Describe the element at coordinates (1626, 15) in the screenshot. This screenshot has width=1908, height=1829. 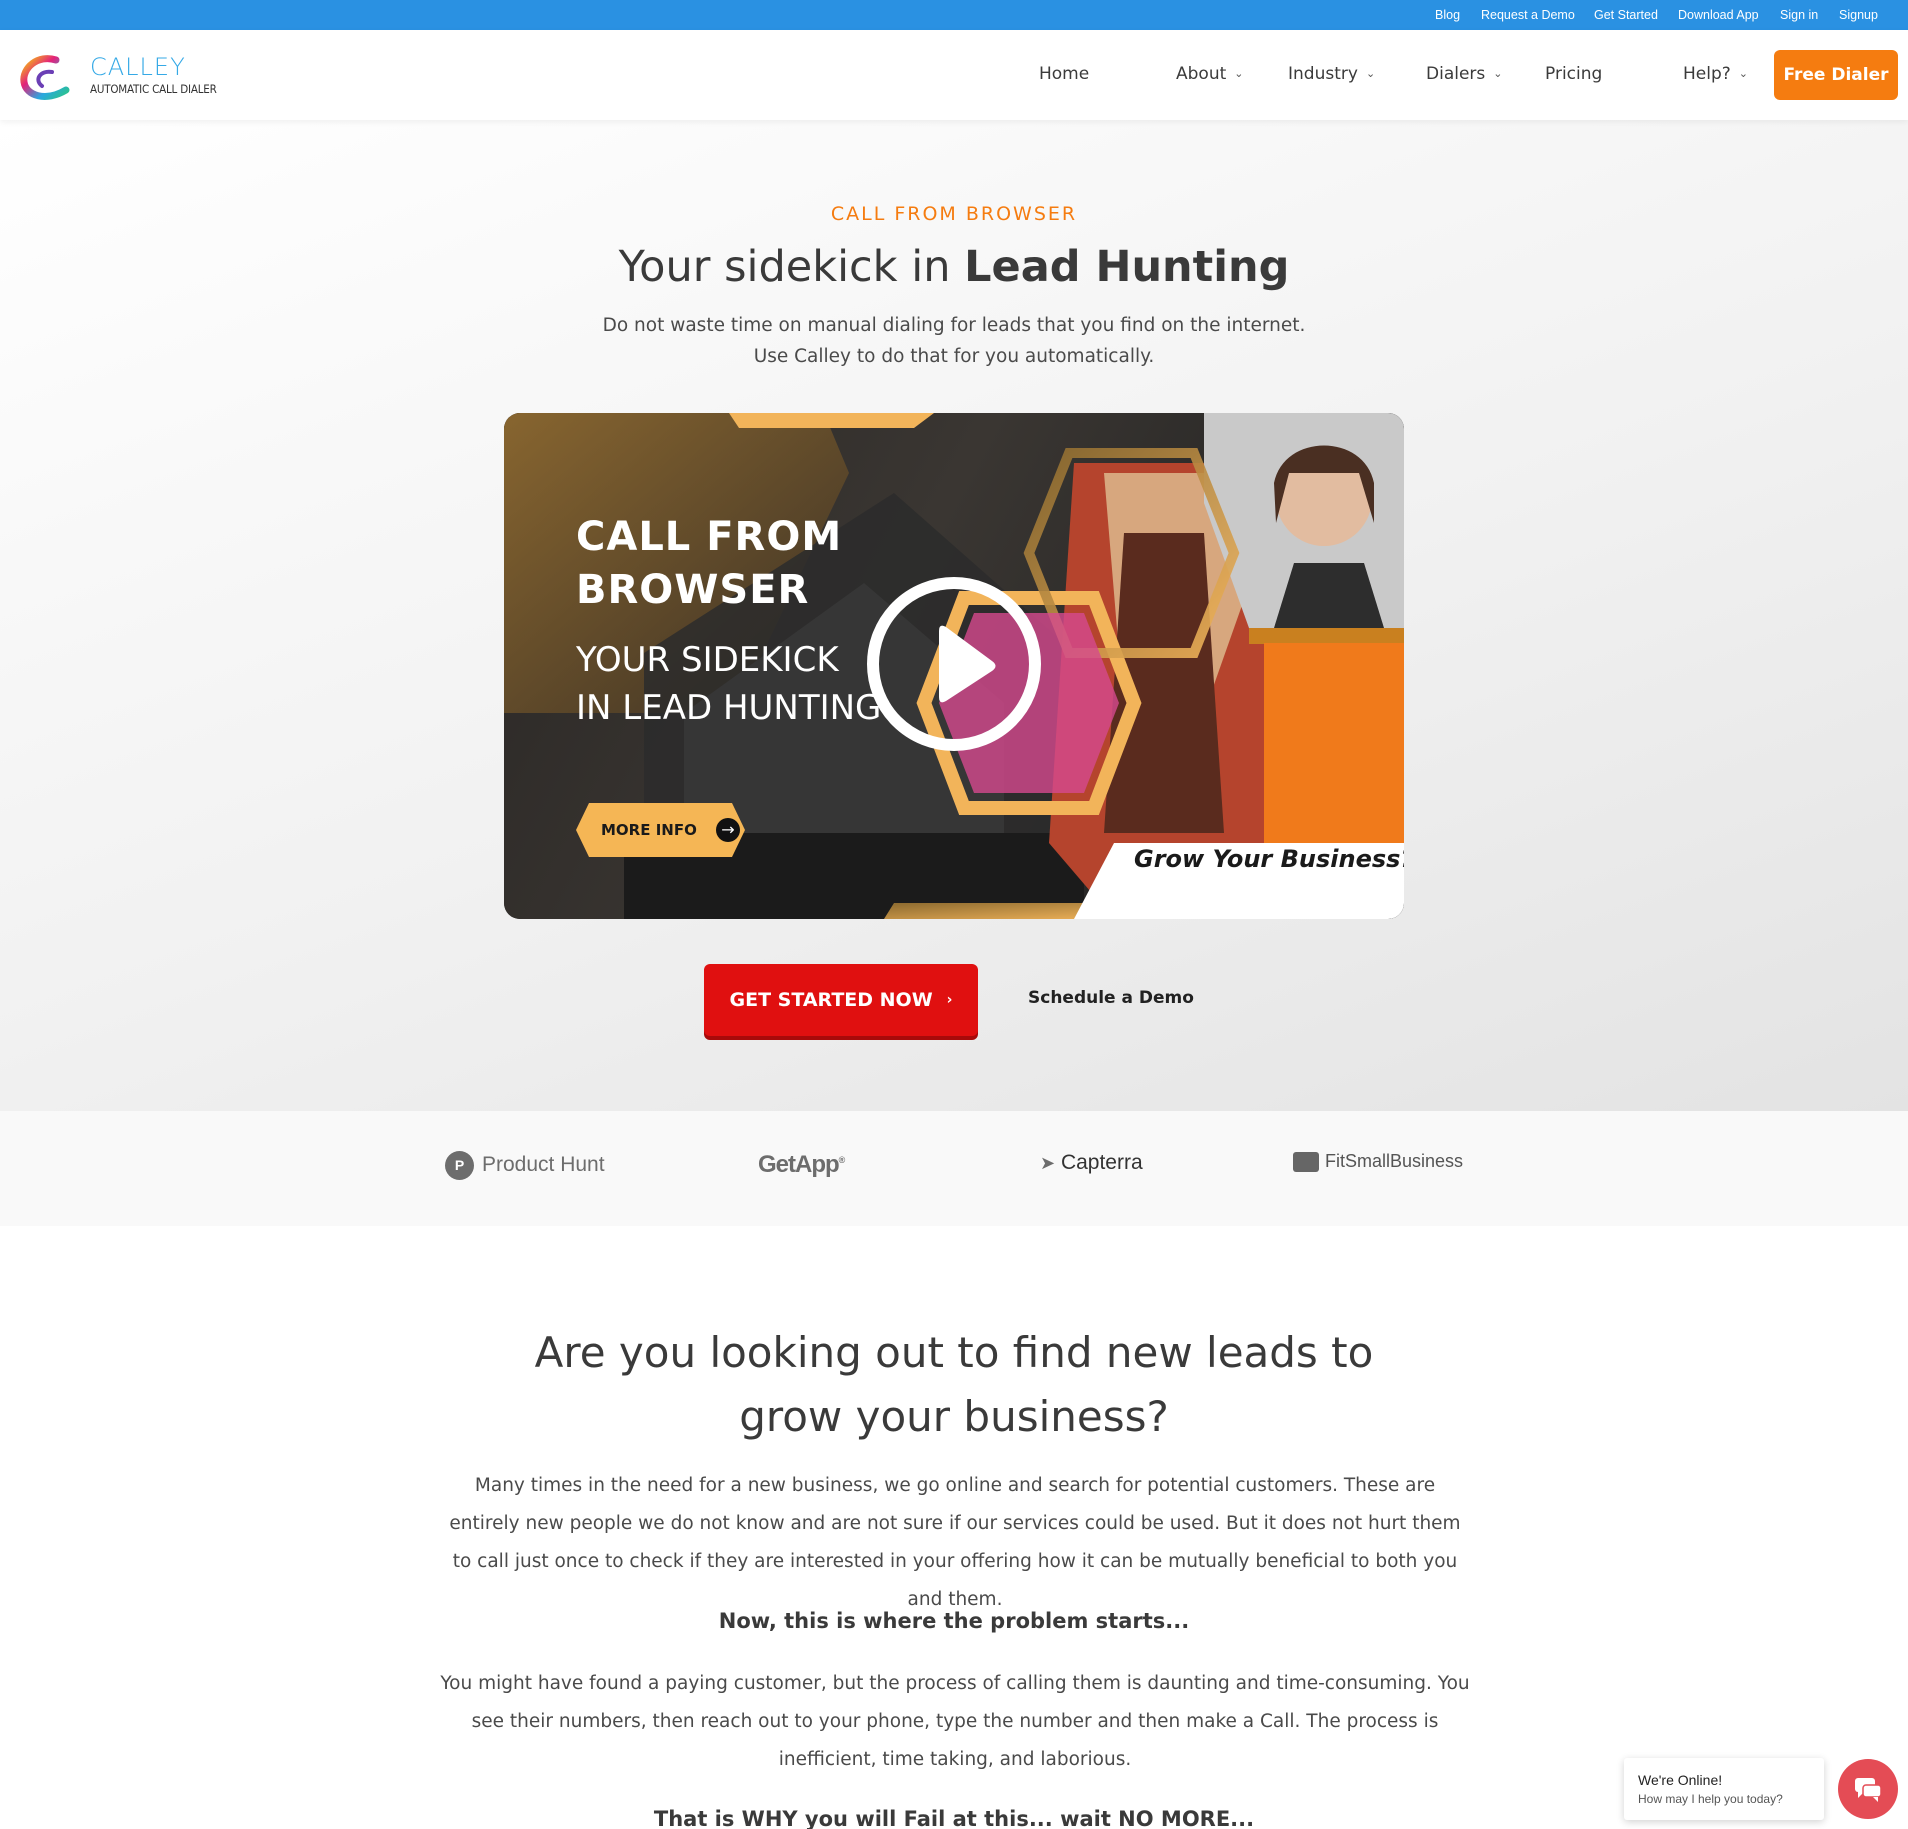
I see `topbar-link-get-started: Get Started` at that location.